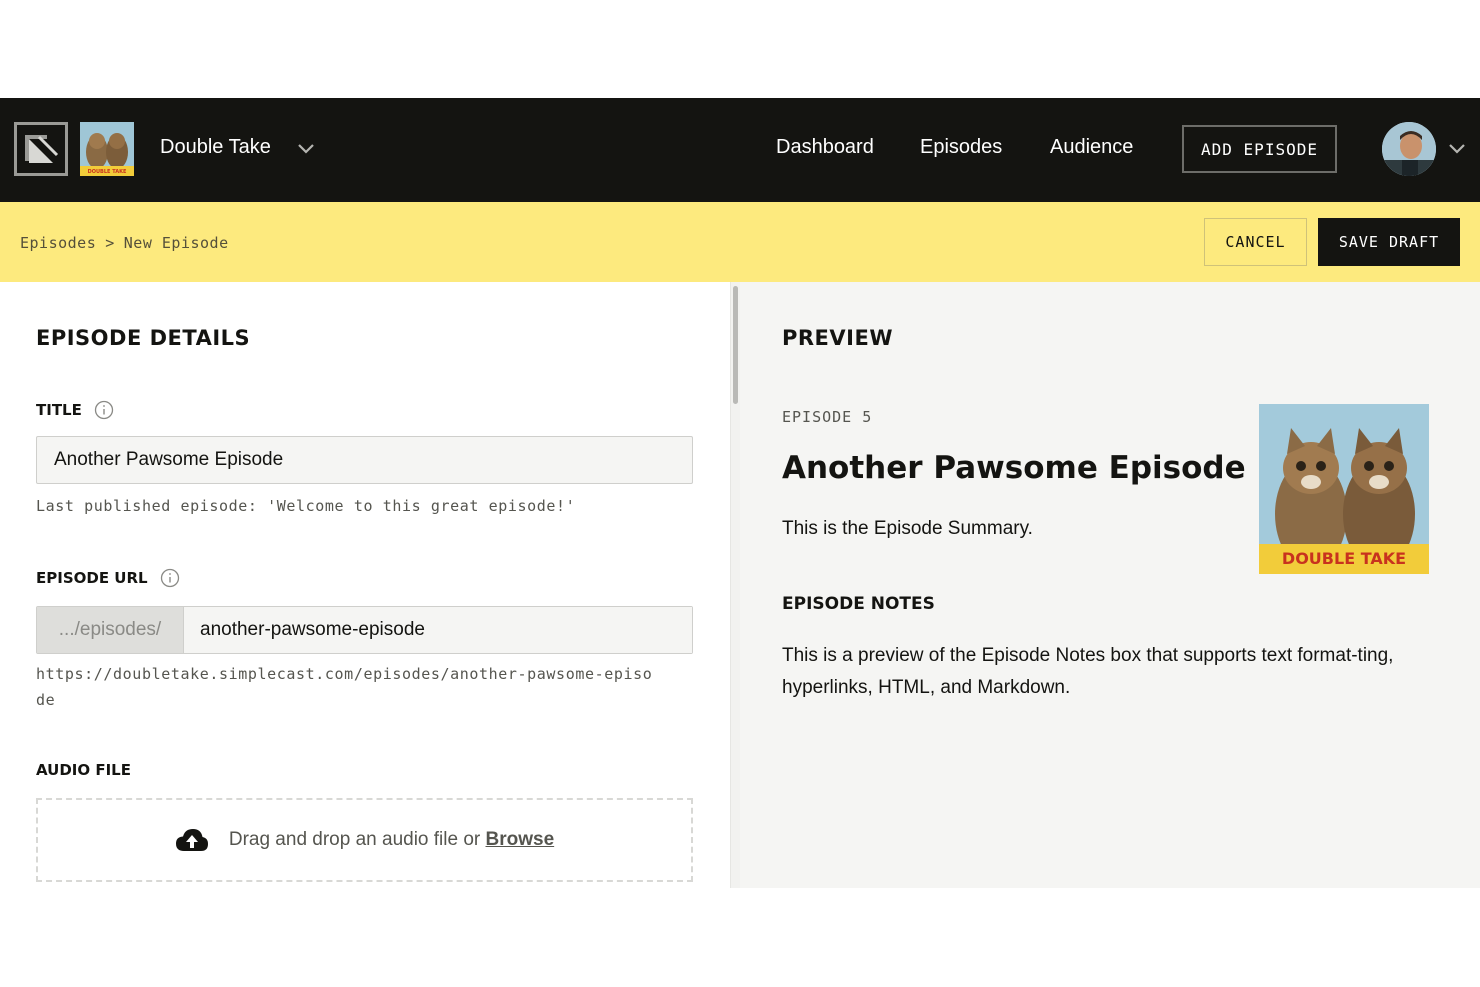  I want to click on title-label: TITLE, so click(75, 410).